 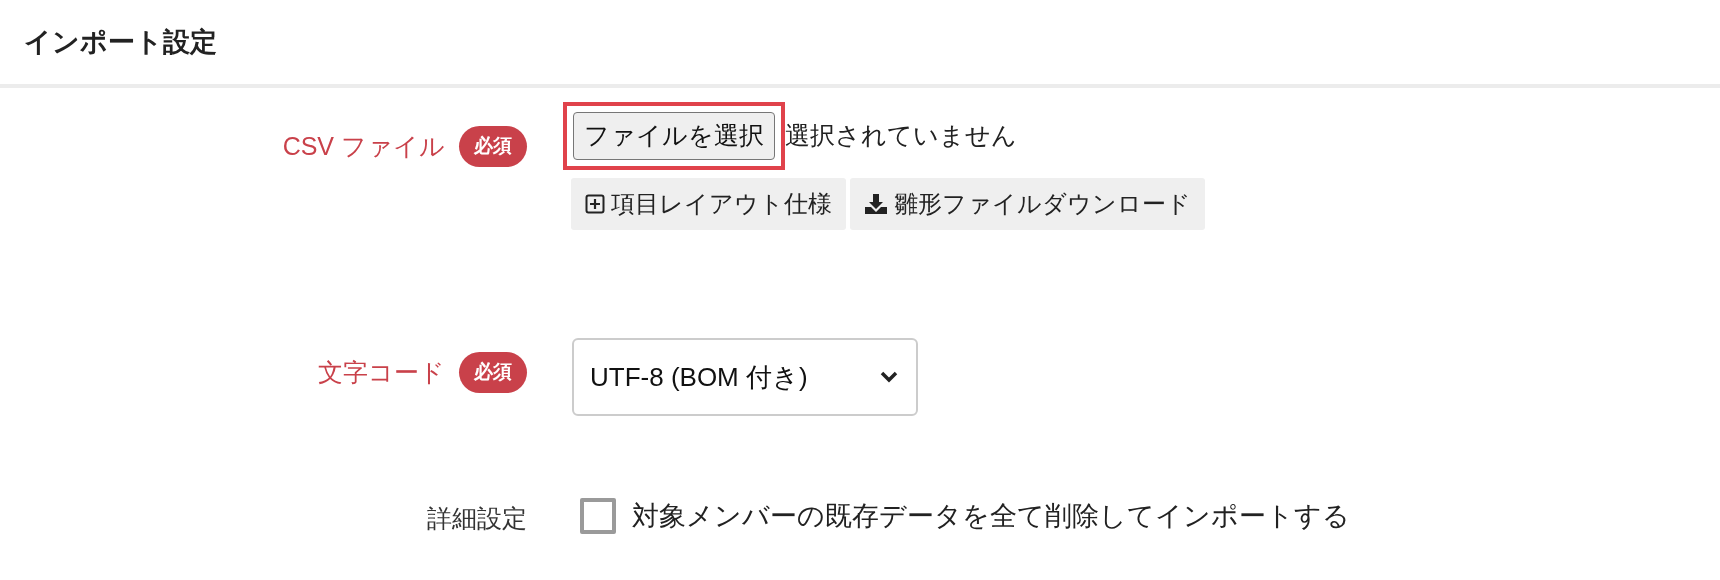 I want to click on chevron-down-icon, so click(x=889, y=377).